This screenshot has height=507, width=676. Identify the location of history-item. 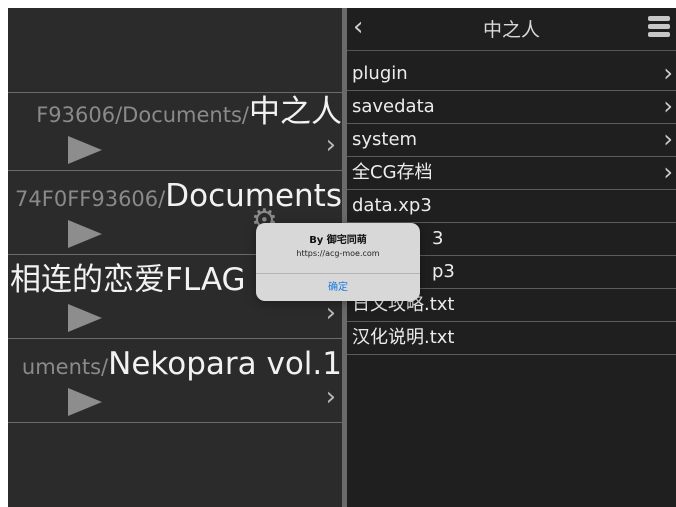
(175, 50).